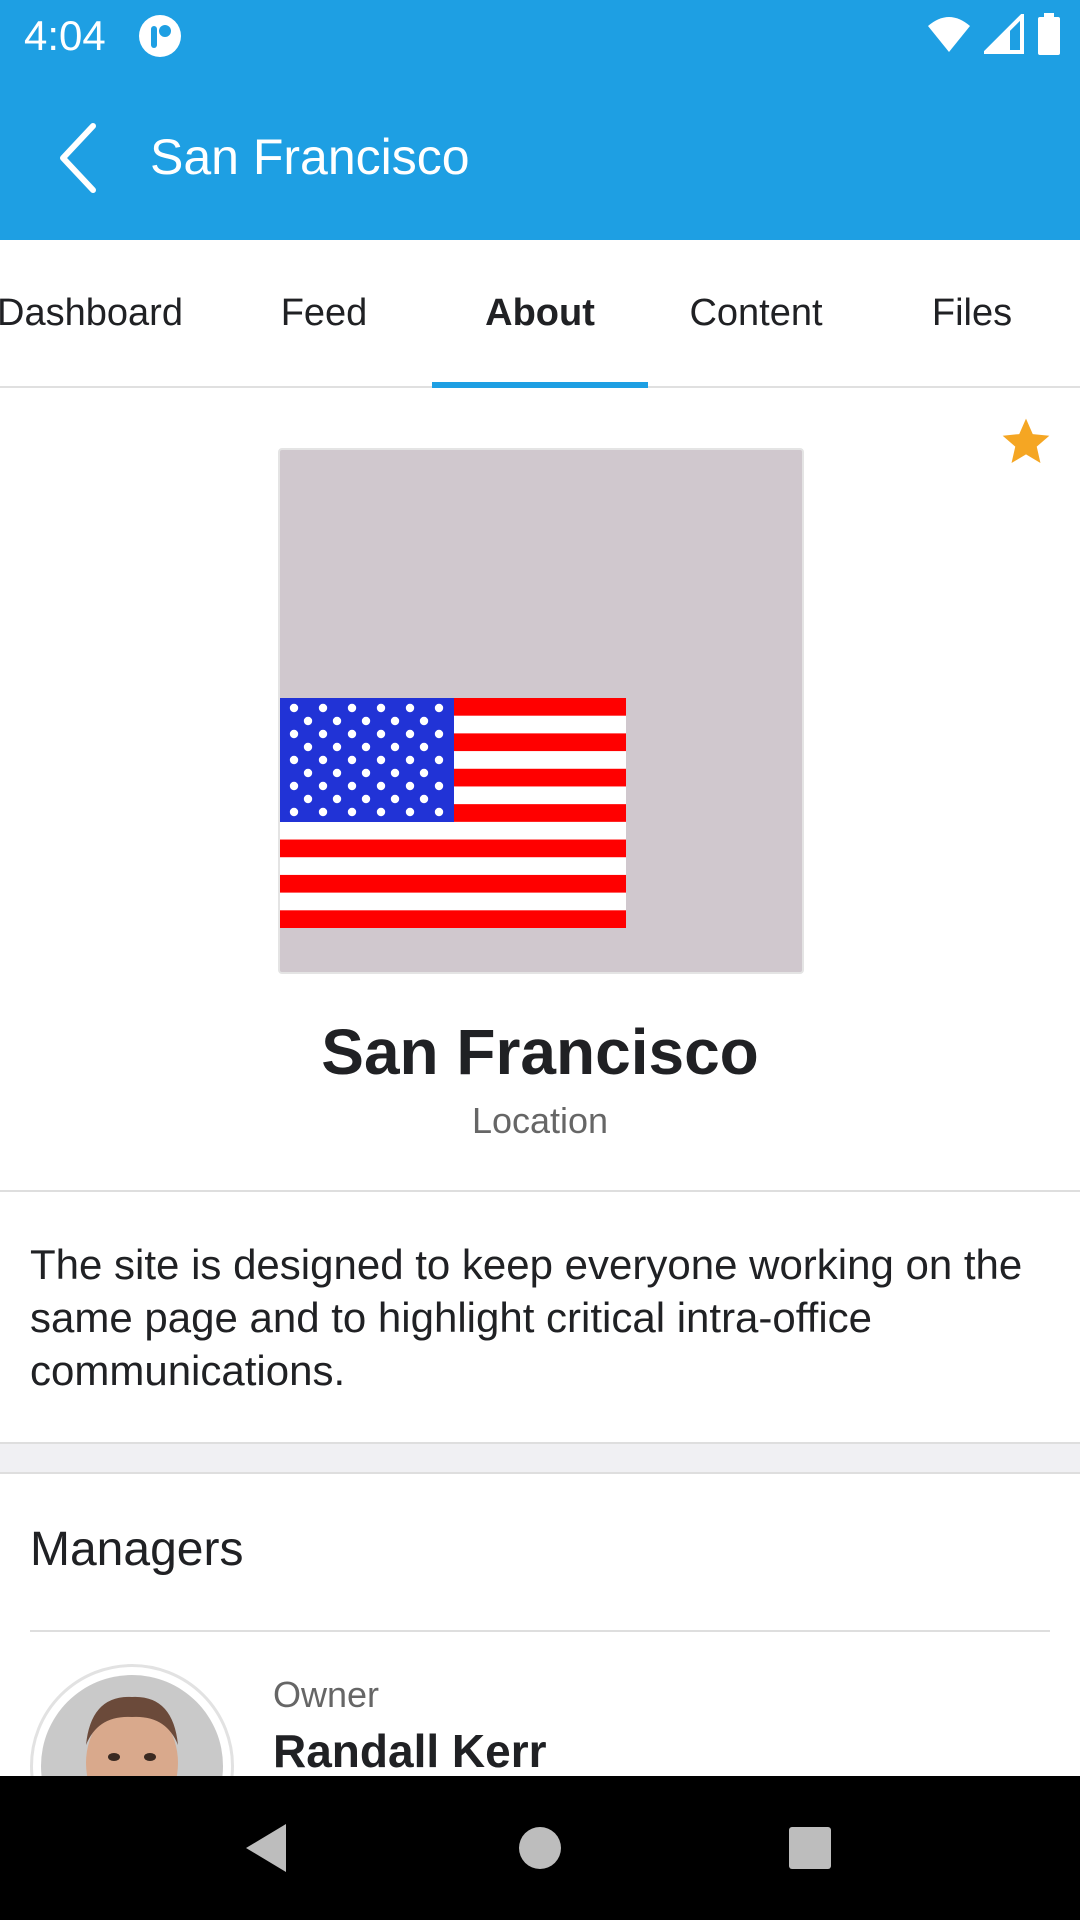 The image size is (1080, 1920). What do you see at coordinates (540, 1120) in the screenshot?
I see `site-type: Location` at bounding box center [540, 1120].